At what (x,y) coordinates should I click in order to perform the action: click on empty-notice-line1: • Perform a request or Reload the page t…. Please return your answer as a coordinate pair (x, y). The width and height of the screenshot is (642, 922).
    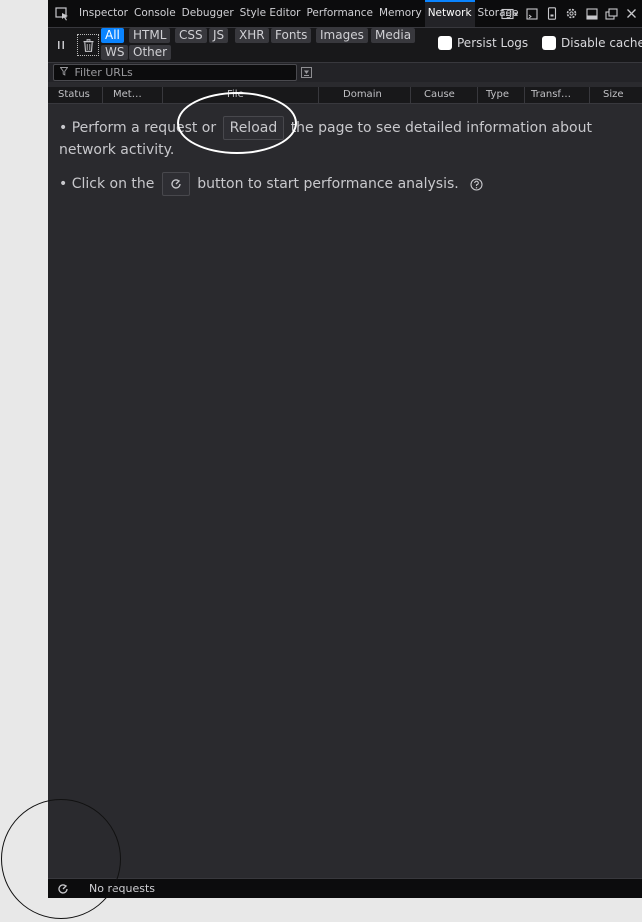
    Looking at the image, I should click on (325, 128).